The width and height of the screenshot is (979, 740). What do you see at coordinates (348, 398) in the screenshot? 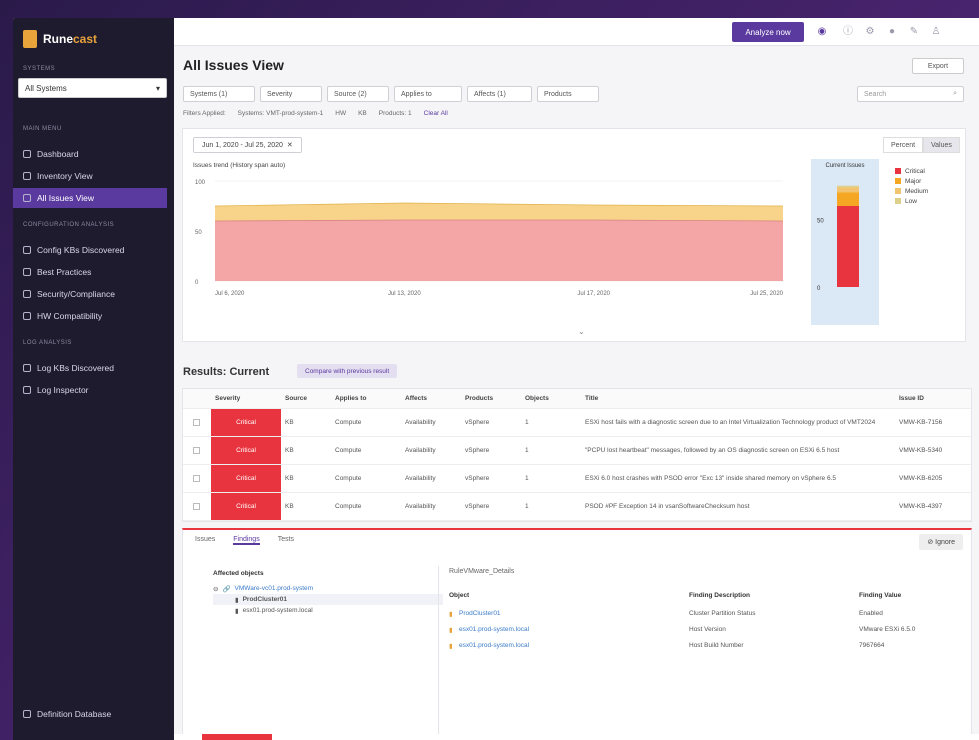
I see `col-applies-to: Applies to` at bounding box center [348, 398].